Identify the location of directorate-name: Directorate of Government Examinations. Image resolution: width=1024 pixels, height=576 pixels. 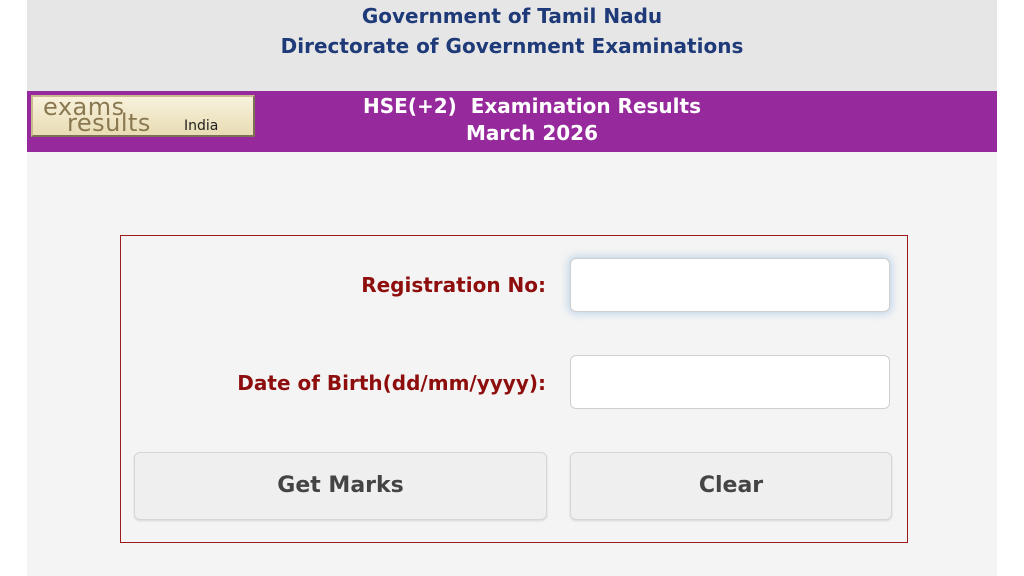
(512, 46).